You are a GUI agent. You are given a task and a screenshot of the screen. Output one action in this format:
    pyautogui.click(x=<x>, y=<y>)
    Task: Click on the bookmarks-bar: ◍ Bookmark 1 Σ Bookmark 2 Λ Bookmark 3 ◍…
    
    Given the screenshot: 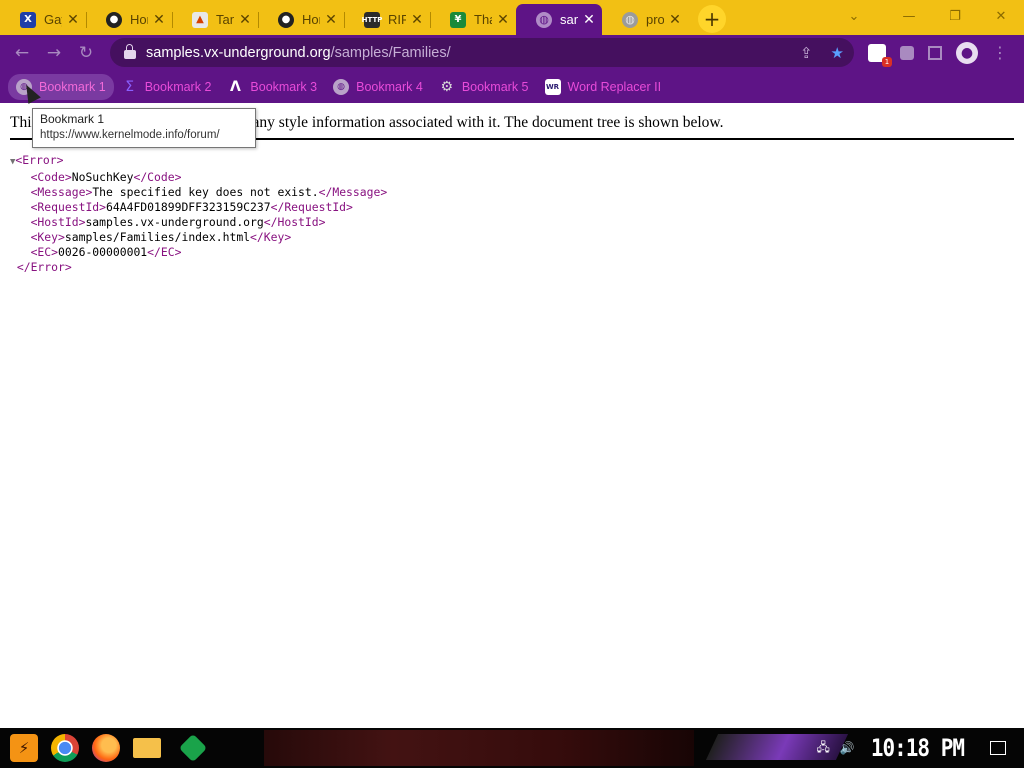 What is the action you would take?
    pyautogui.click(x=512, y=86)
    